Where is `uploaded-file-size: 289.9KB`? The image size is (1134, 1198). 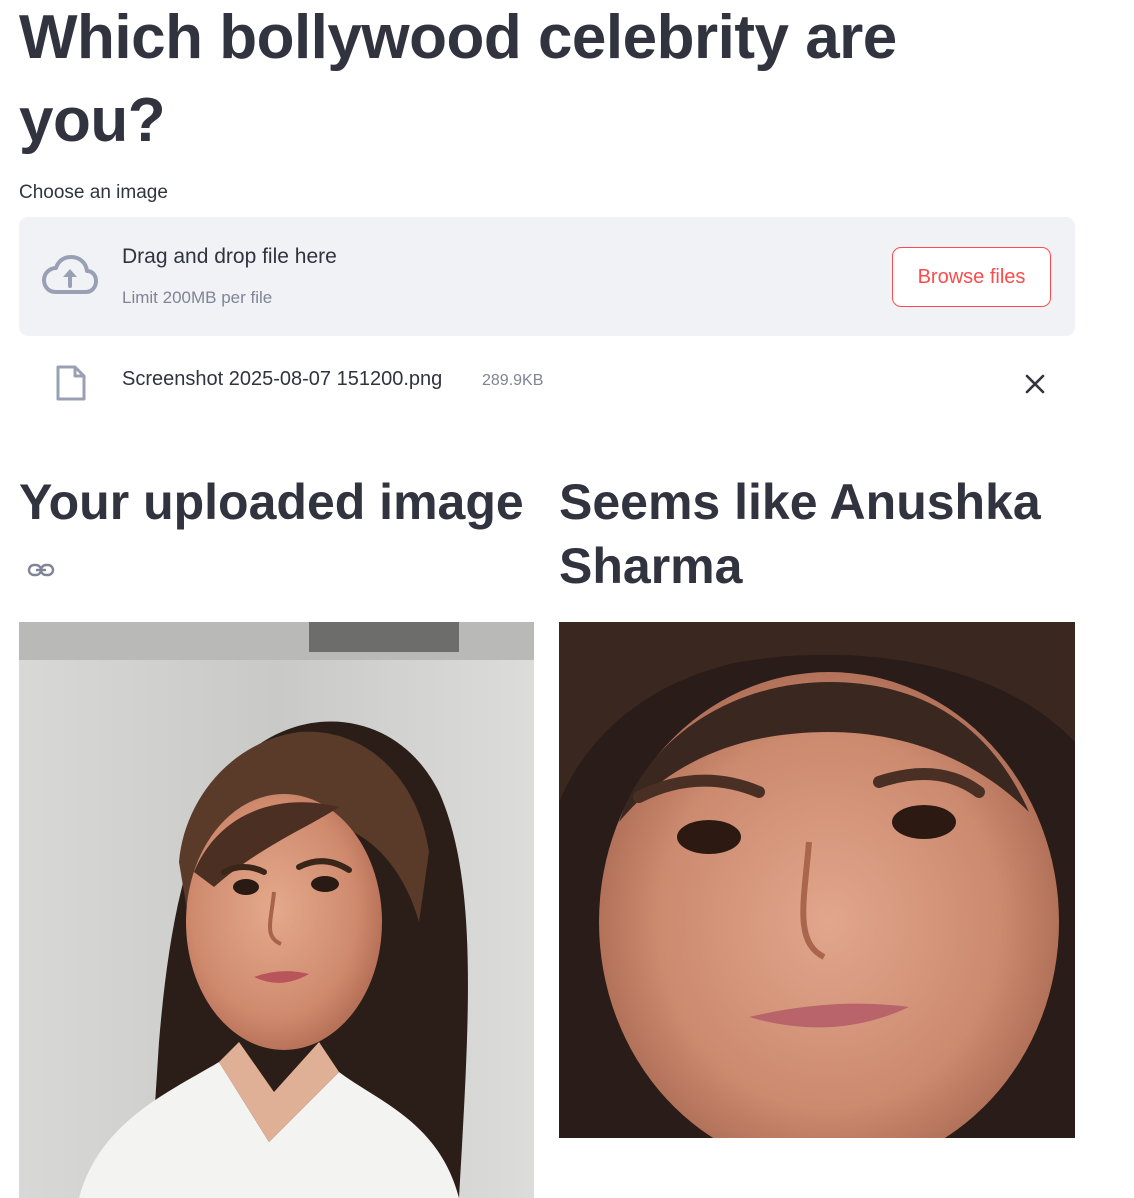
uploaded-file-size: 289.9KB is located at coordinates (513, 380).